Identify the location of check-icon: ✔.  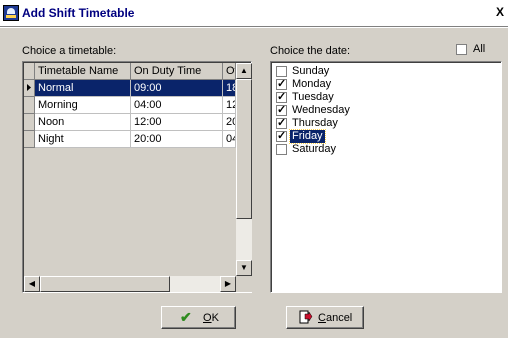
(186, 317).